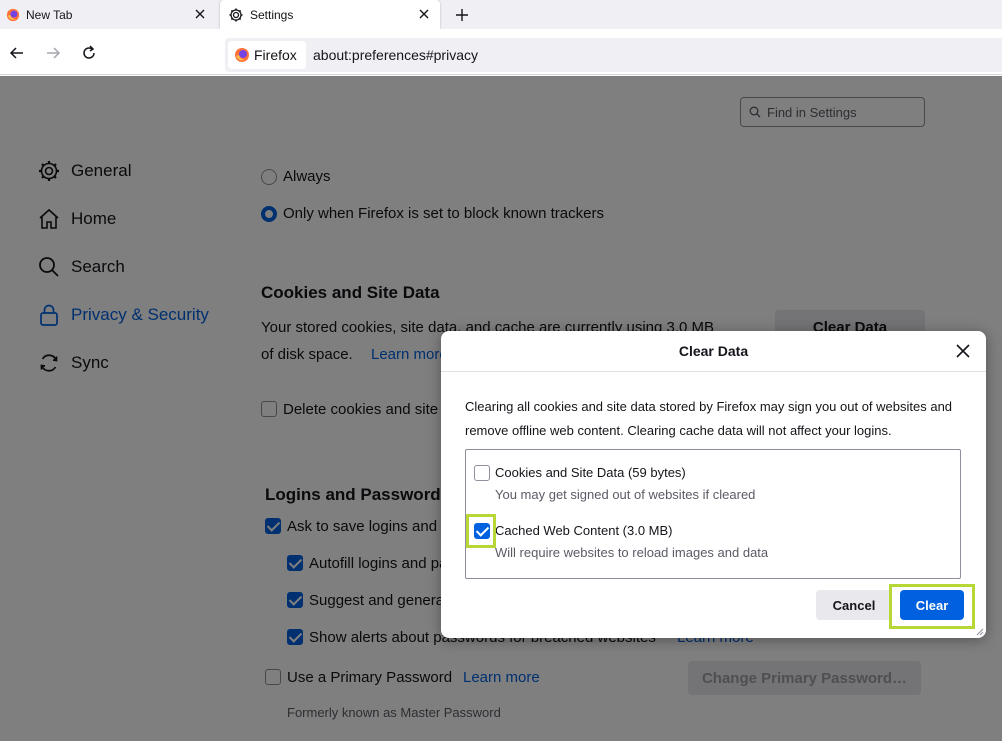 The width and height of the screenshot is (1002, 741). What do you see at coordinates (482, 473) in the screenshot?
I see `cookies-site-data-checkbox` at bounding box center [482, 473].